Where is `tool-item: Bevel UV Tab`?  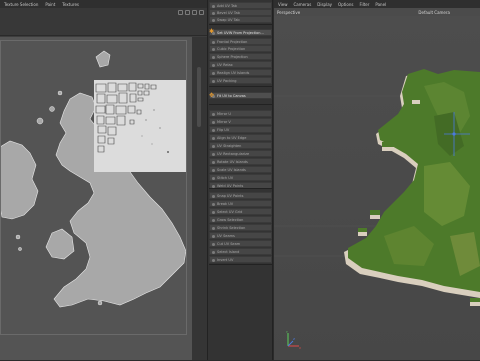 tool-item: Bevel UV Tab is located at coordinates (240, 12).